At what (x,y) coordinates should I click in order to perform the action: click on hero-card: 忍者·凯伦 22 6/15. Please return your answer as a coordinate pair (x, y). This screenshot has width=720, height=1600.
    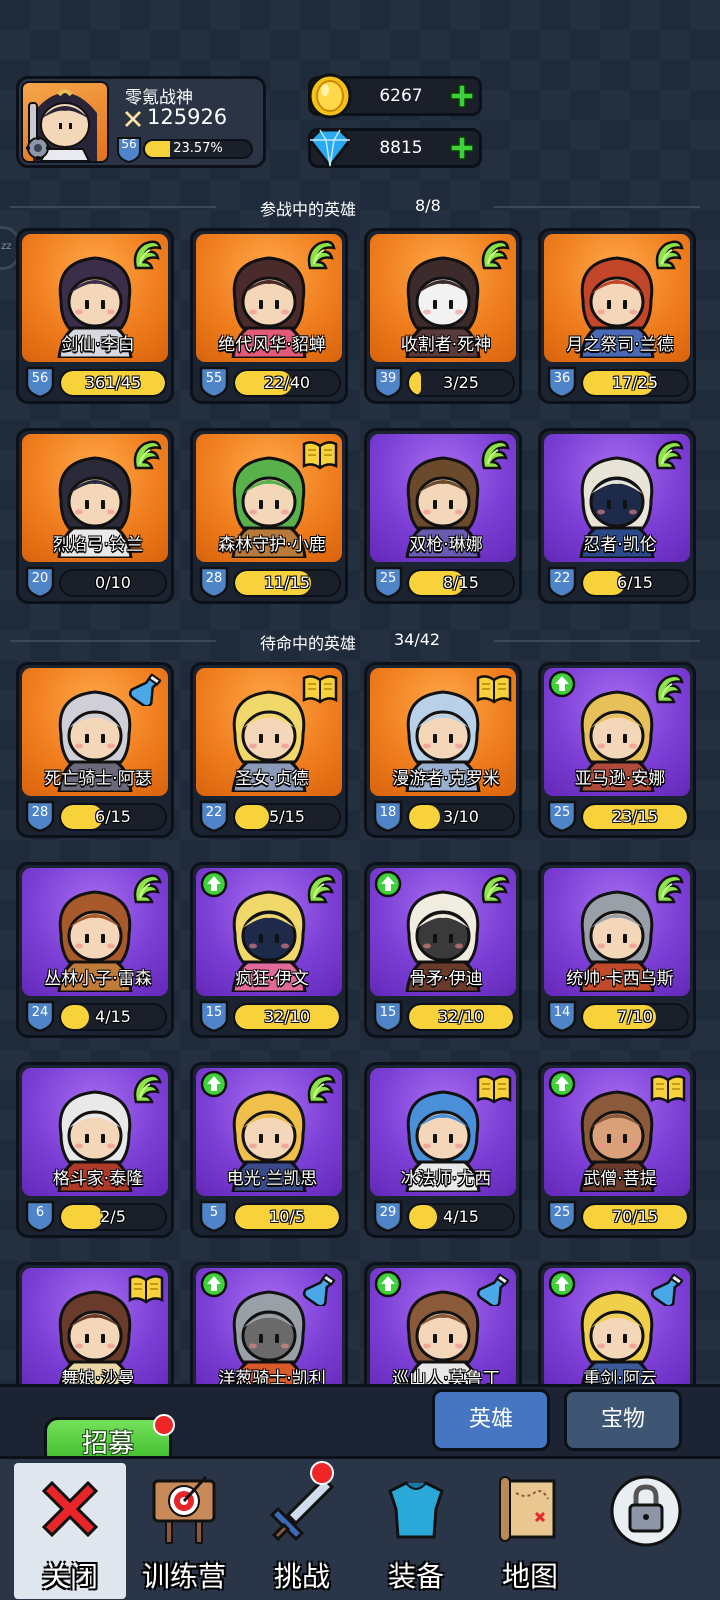
    Looking at the image, I should click on (617, 516).